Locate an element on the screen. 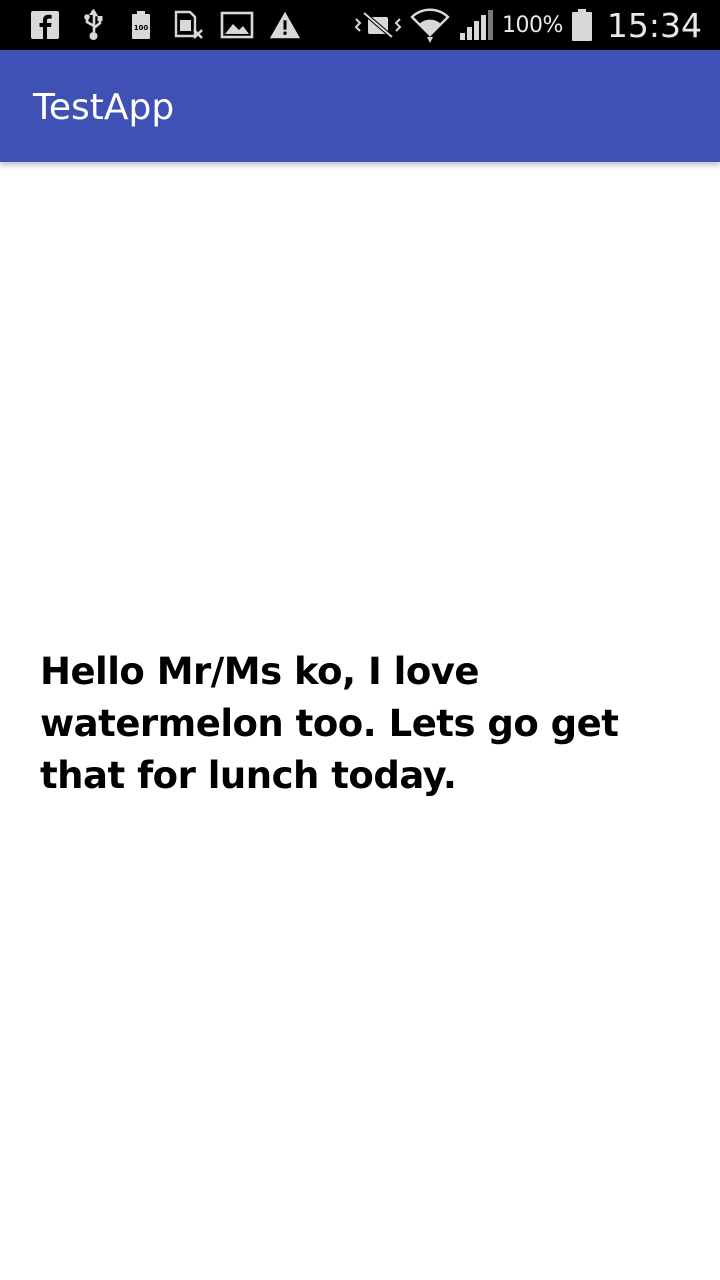  app-bar: TestApp is located at coordinates (360, 106).